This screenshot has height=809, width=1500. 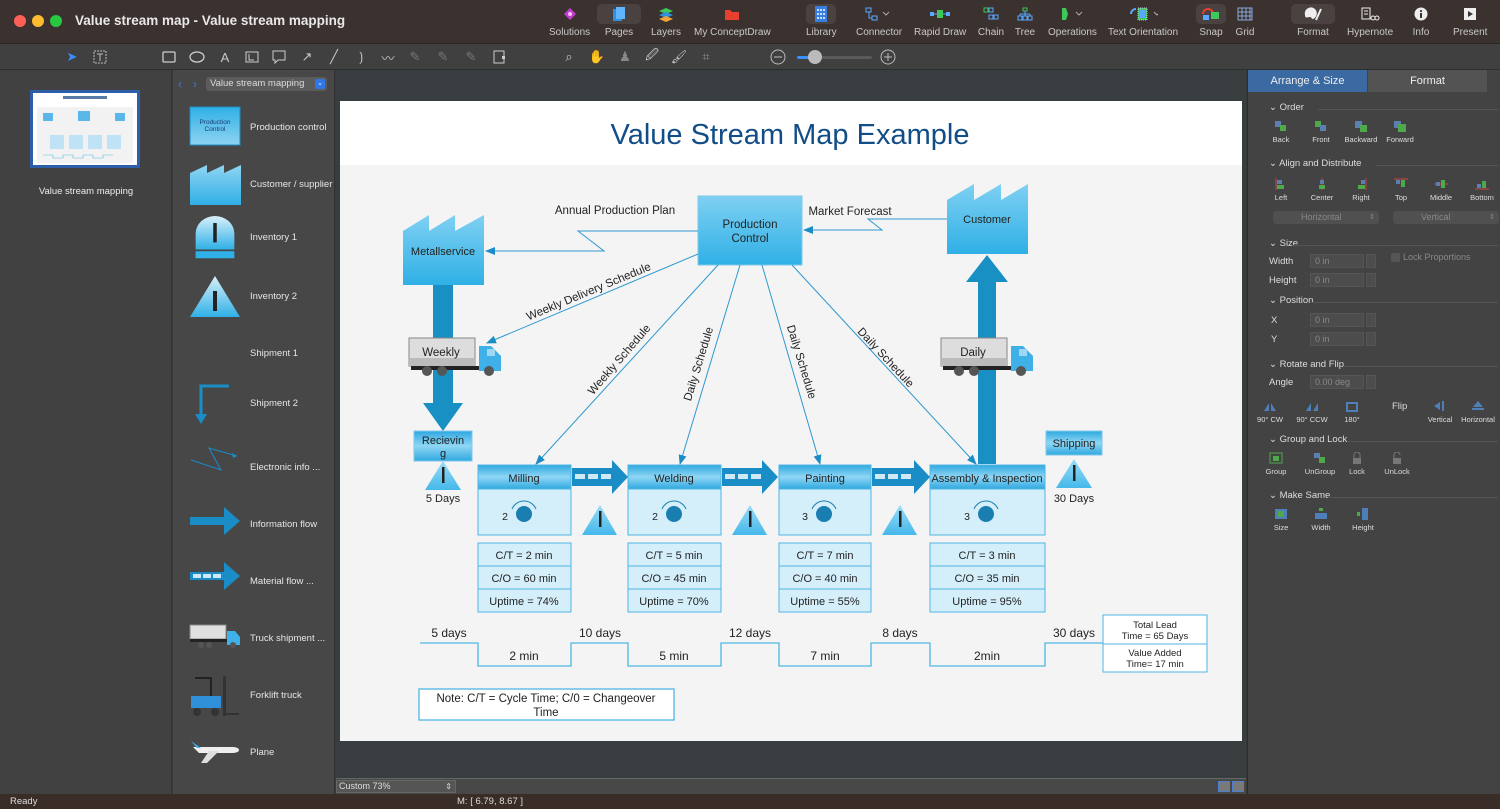 I want to click on supplier-factory: Metallservice, so click(x=443, y=250).